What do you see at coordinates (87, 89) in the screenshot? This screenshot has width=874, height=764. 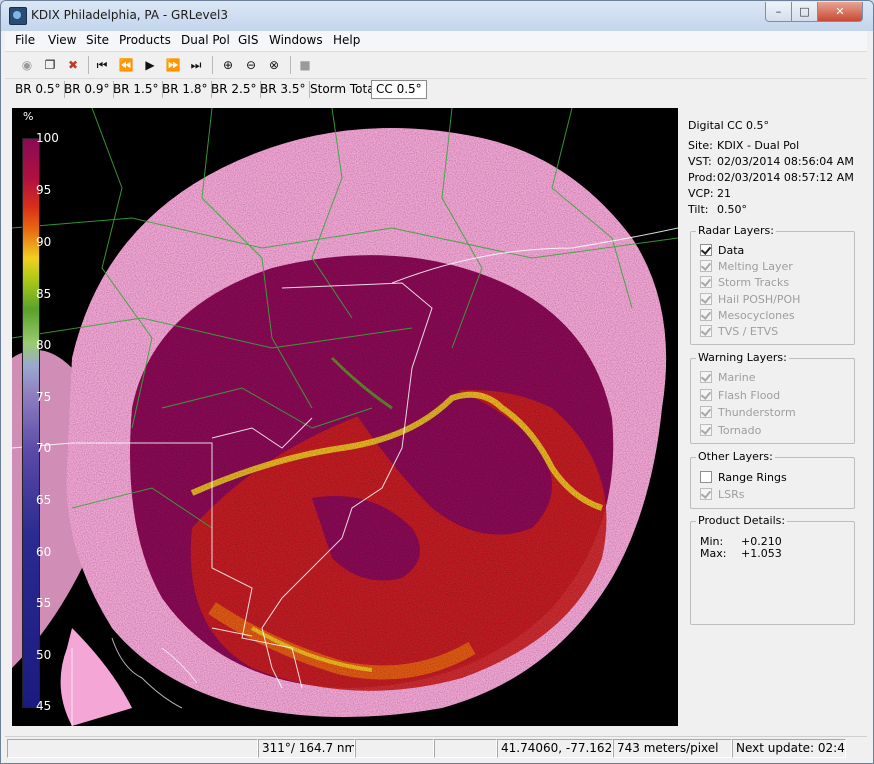 I see `tab-br-0-9: BR 0.9°` at bounding box center [87, 89].